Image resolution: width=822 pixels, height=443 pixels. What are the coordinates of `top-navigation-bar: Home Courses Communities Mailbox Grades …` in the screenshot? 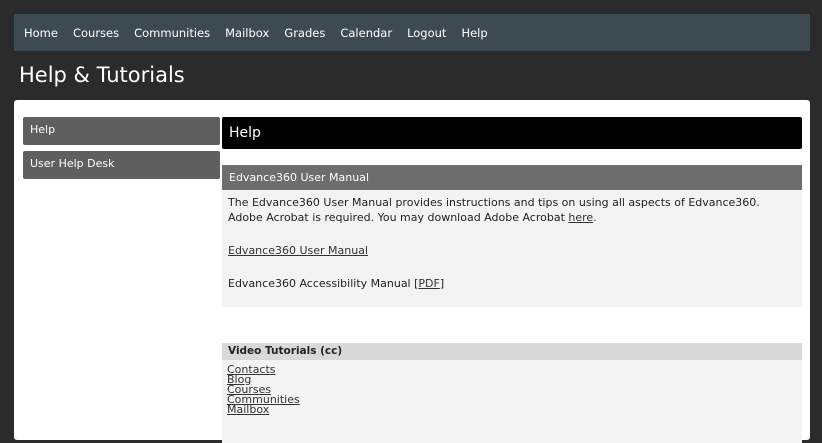 It's located at (412, 32).